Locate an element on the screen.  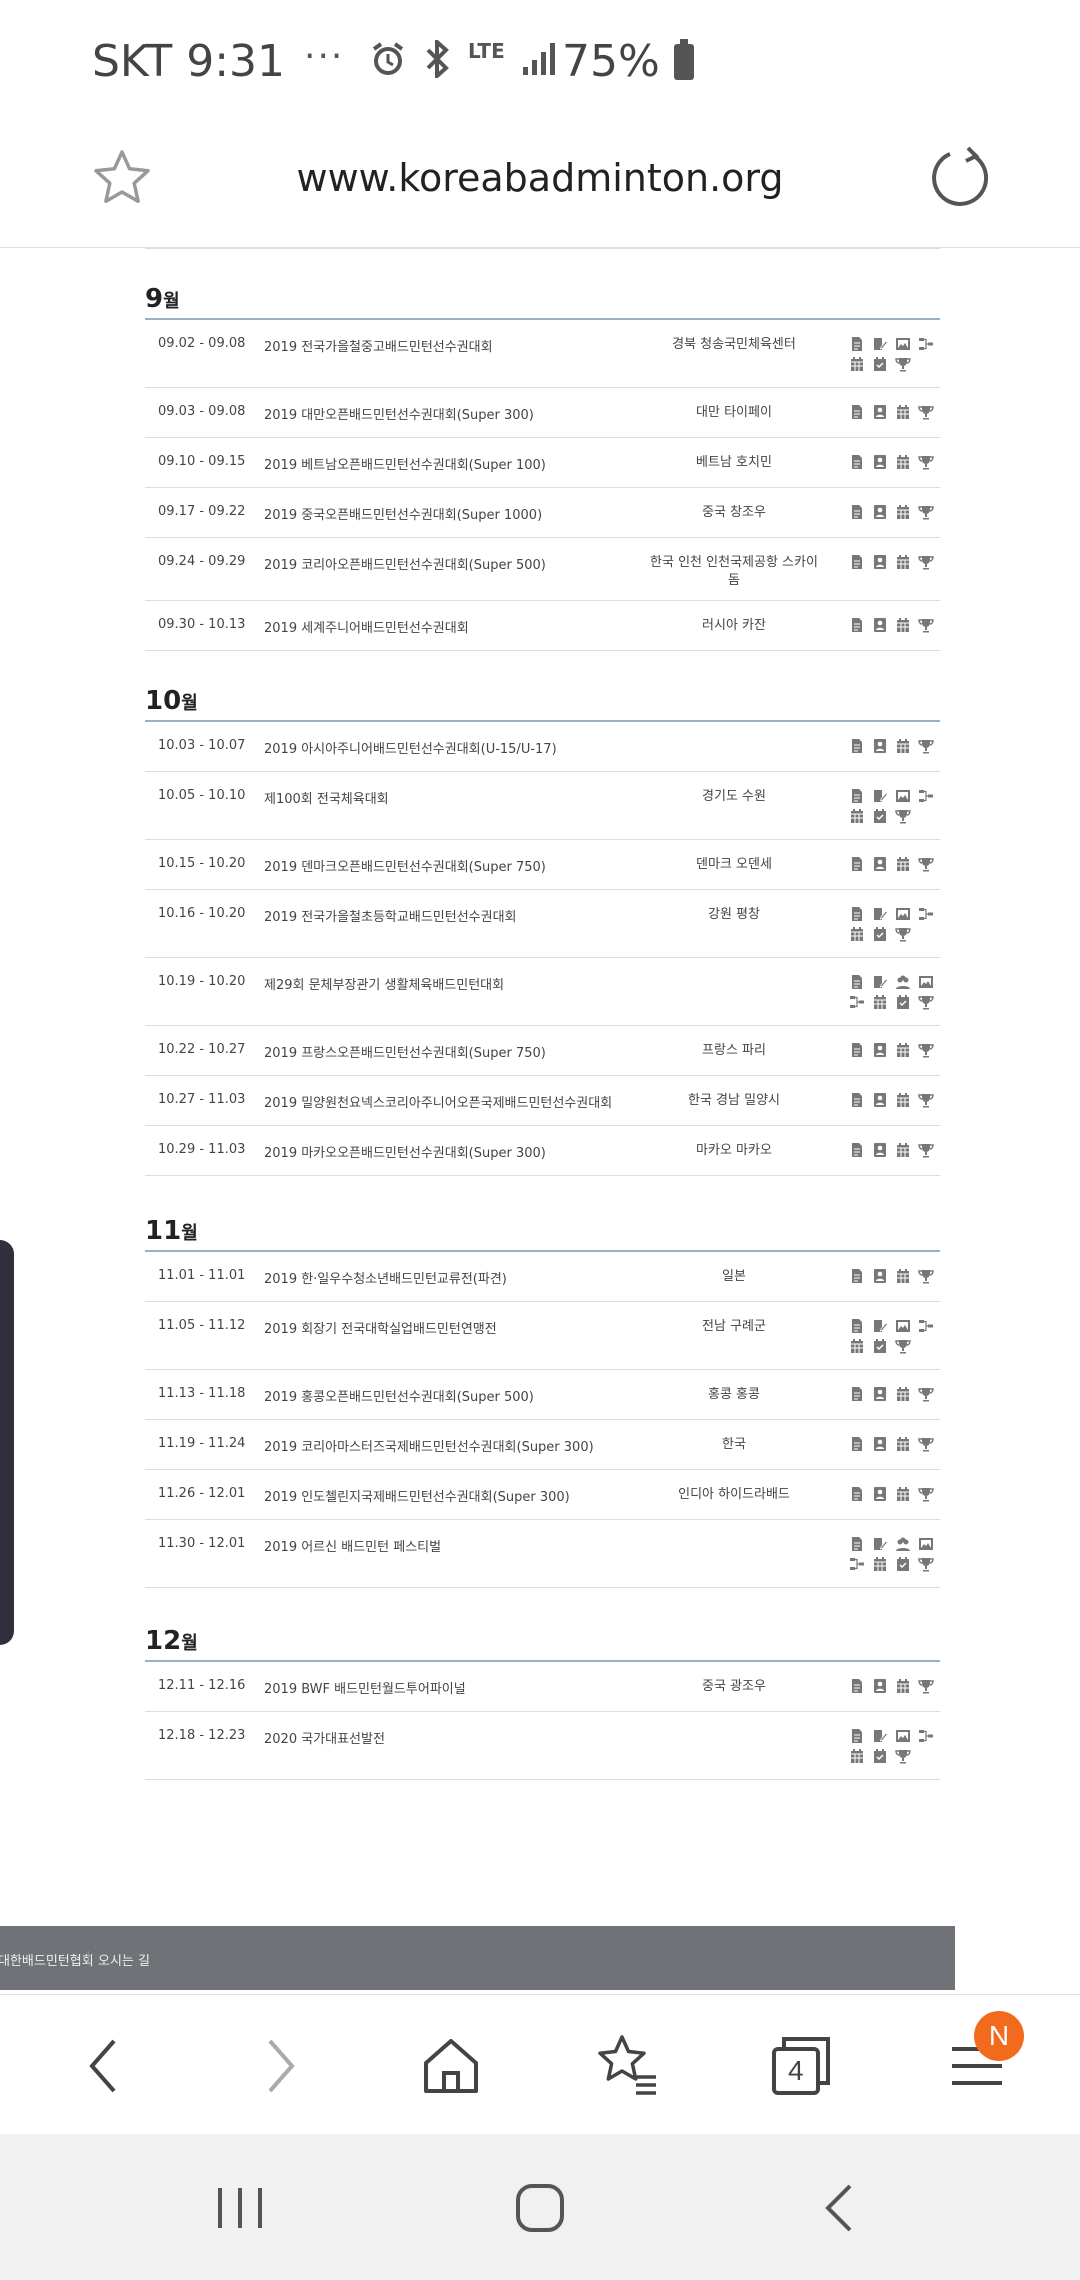
table-row: 11.01 - 11.01 2019 한·일우수청소년배드민턴교류전(파견) 일본 is located at coordinates (542, 1277).